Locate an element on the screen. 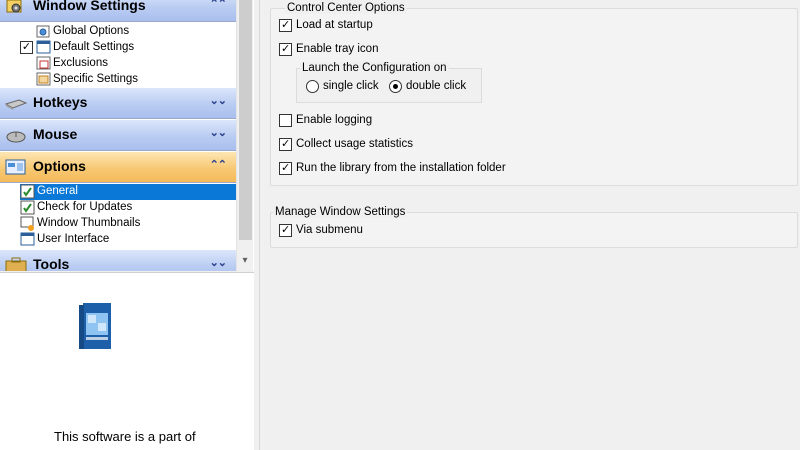  nav-item-general: General is located at coordinates (128, 192).